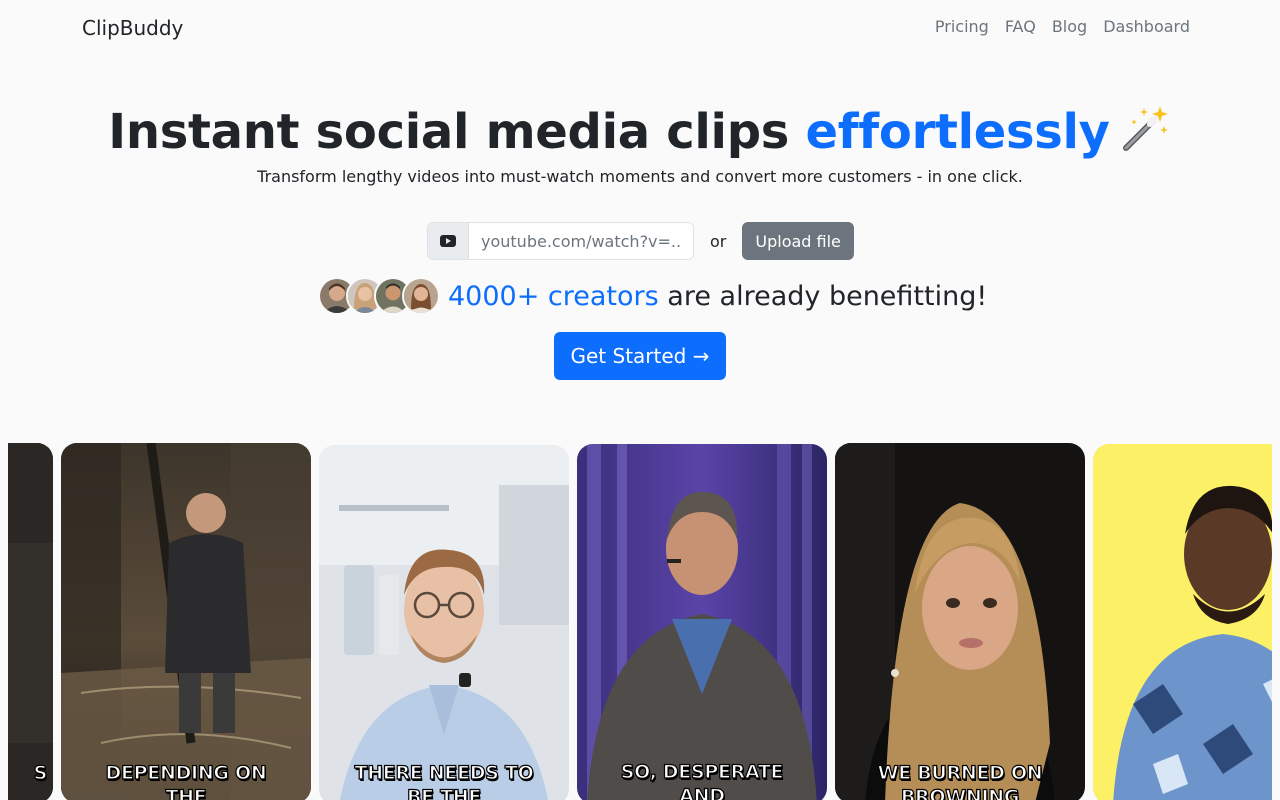 This screenshot has width=1280, height=800. Describe the element at coordinates (457, 132) in the screenshot. I see `hero-title-main: Instant social media clips` at that location.